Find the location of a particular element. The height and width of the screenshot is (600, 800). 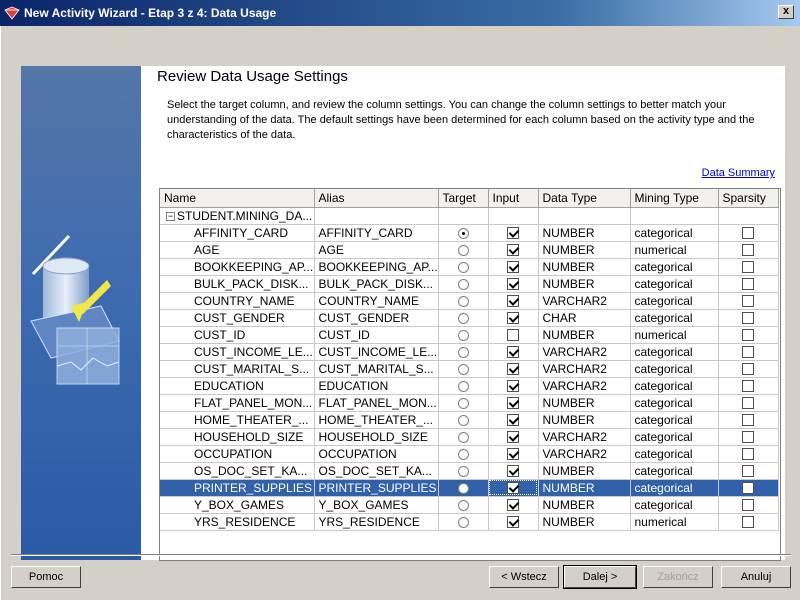

table-row: Y_BOX_GAMES Y_BOX_GAMES NUMBER categorical is located at coordinates (469, 505).